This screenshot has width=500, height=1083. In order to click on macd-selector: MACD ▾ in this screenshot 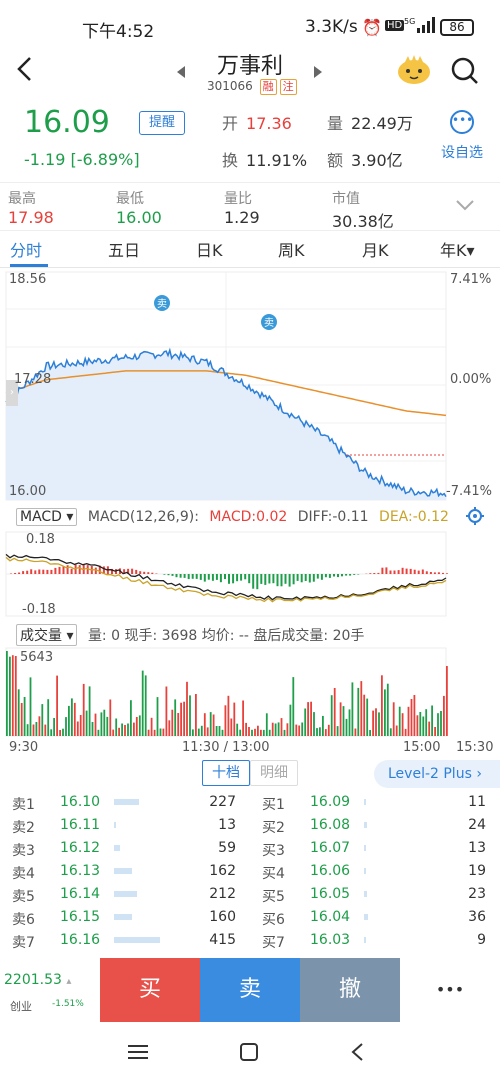, I will do `click(47, 517)`.